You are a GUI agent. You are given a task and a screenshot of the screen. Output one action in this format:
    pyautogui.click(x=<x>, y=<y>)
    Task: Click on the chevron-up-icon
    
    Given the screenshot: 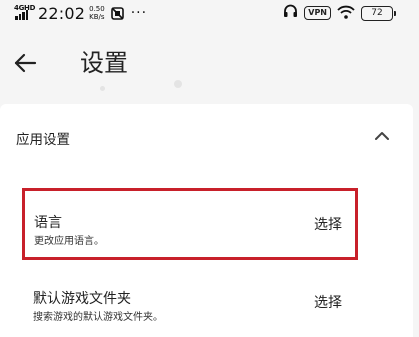 What is the action you would take?
    pyautogui.click(x=382, y=136)
    